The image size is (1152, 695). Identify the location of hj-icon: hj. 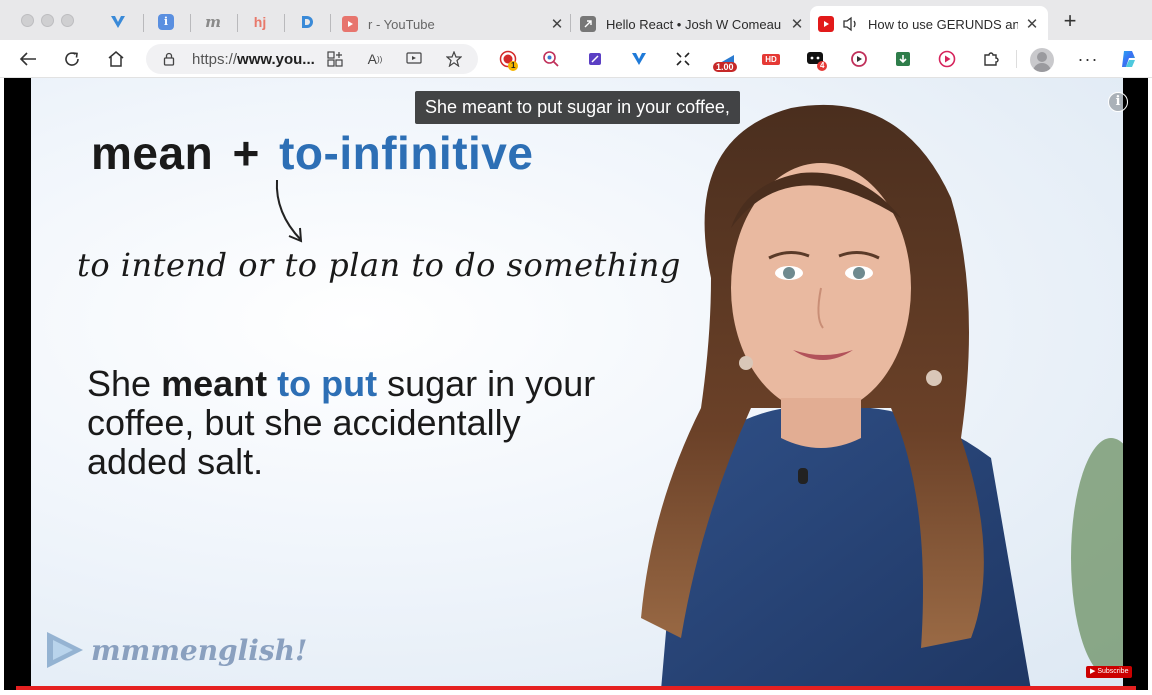
(260, 22).